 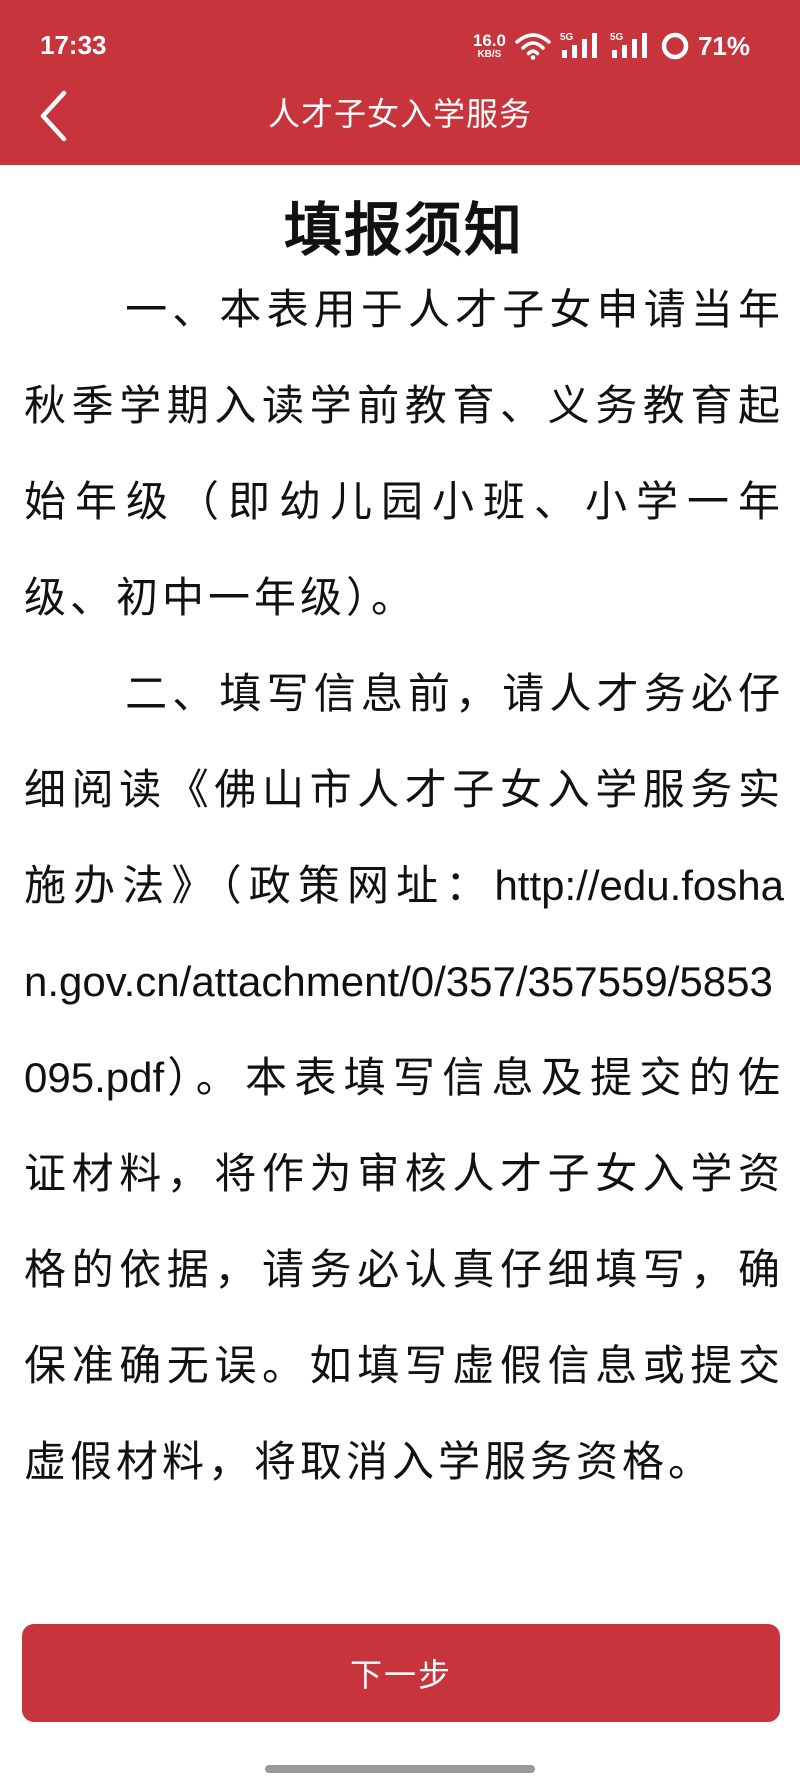 What do you see at coordinates (675, 46) in the screenshot?
I see `battery-ring-icon` at bounding box center [675, 46].